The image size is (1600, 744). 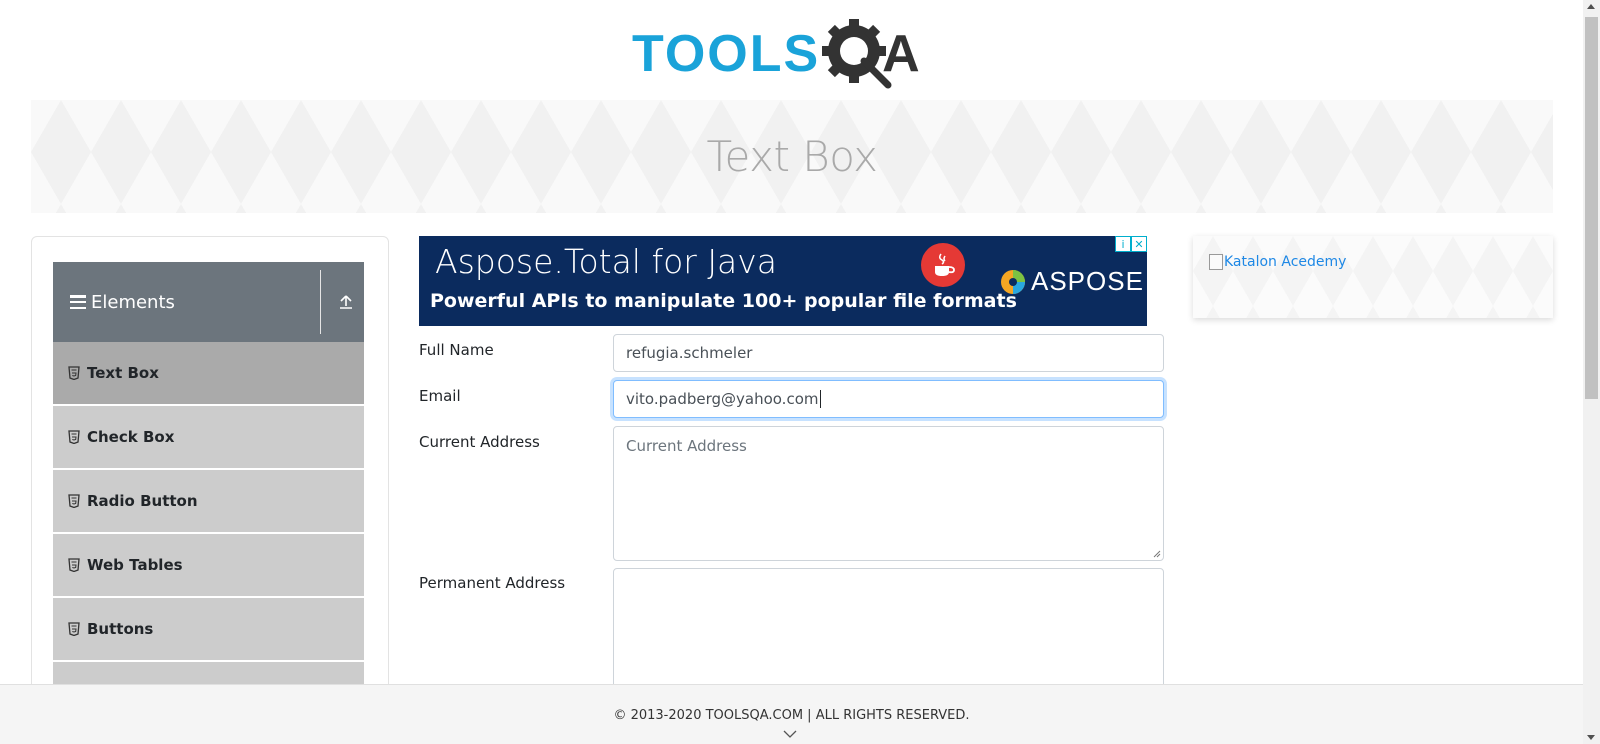 I want to click on scroll-down-arrow-icon, so click(x=1591, y=737).